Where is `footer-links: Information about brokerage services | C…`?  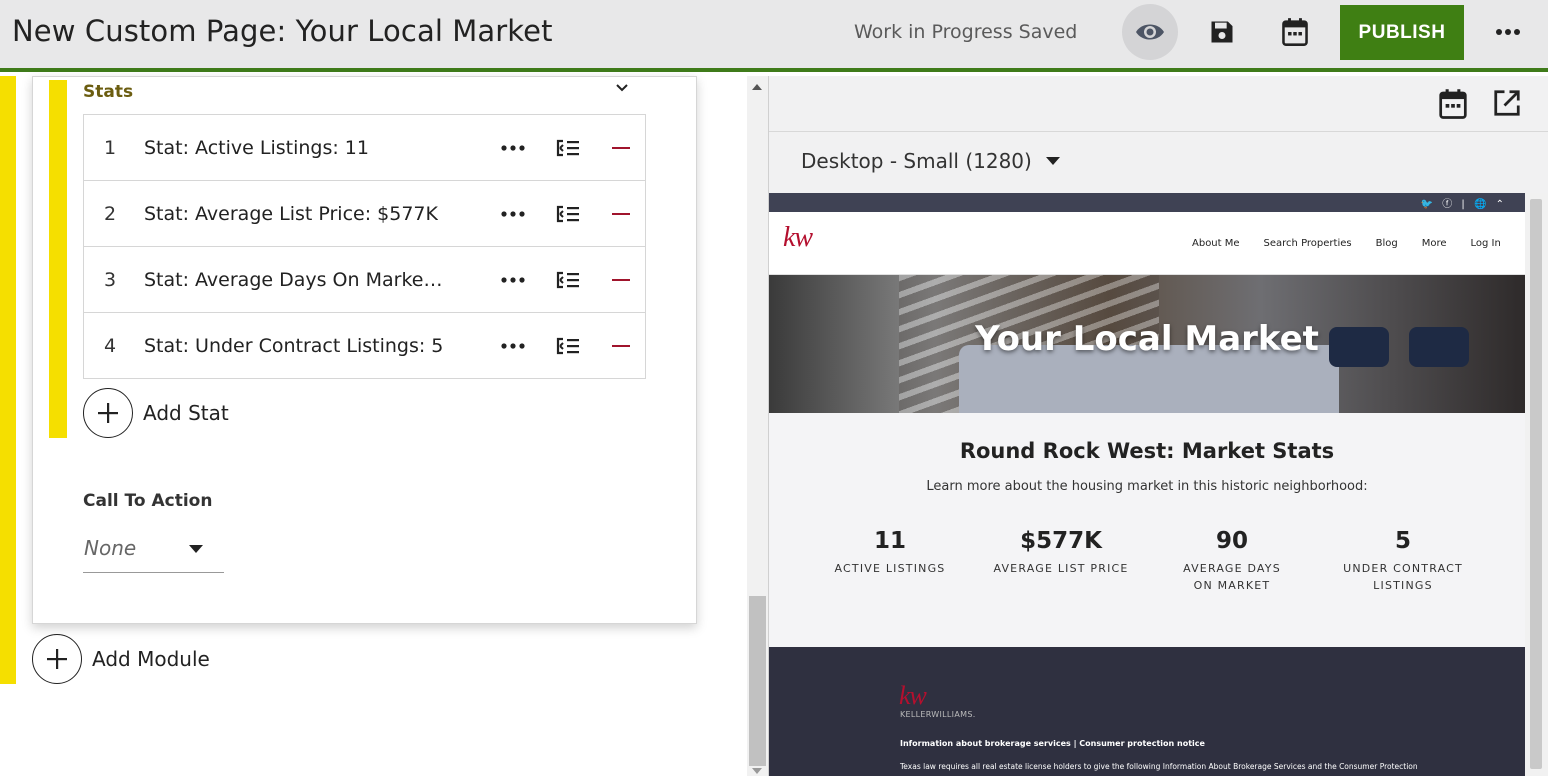 footer-links: Information about brokerage services | C… is located at coordinates (1052, 743).